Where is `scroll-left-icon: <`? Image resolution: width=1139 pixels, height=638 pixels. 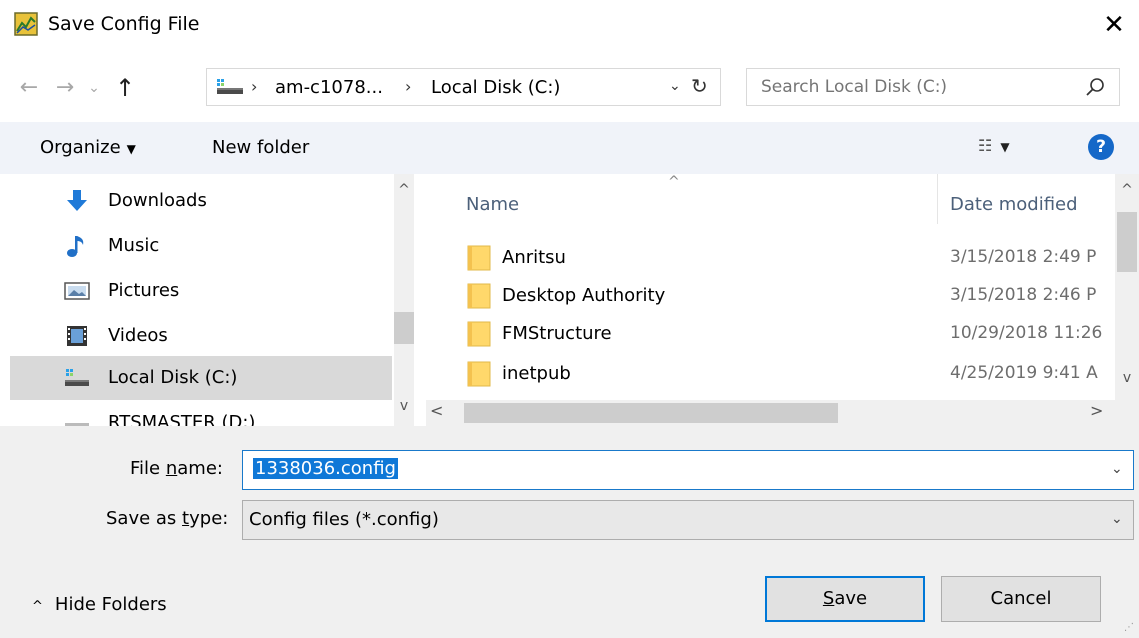
scroll-left-icon: < is located at coordinates (436, 410).